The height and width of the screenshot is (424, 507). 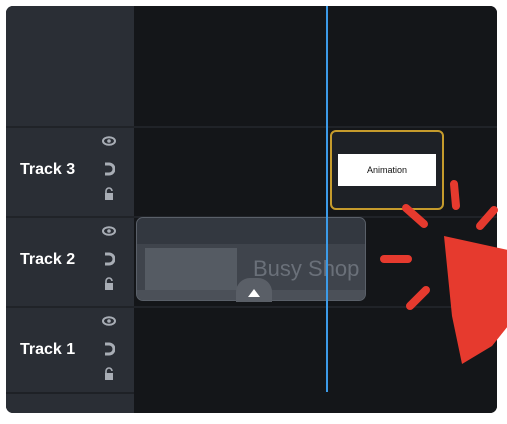 What do you see at coordinates (387, 170) in the screenshot?
I see `clip-title: Animation` at bounding box center [387, 170].